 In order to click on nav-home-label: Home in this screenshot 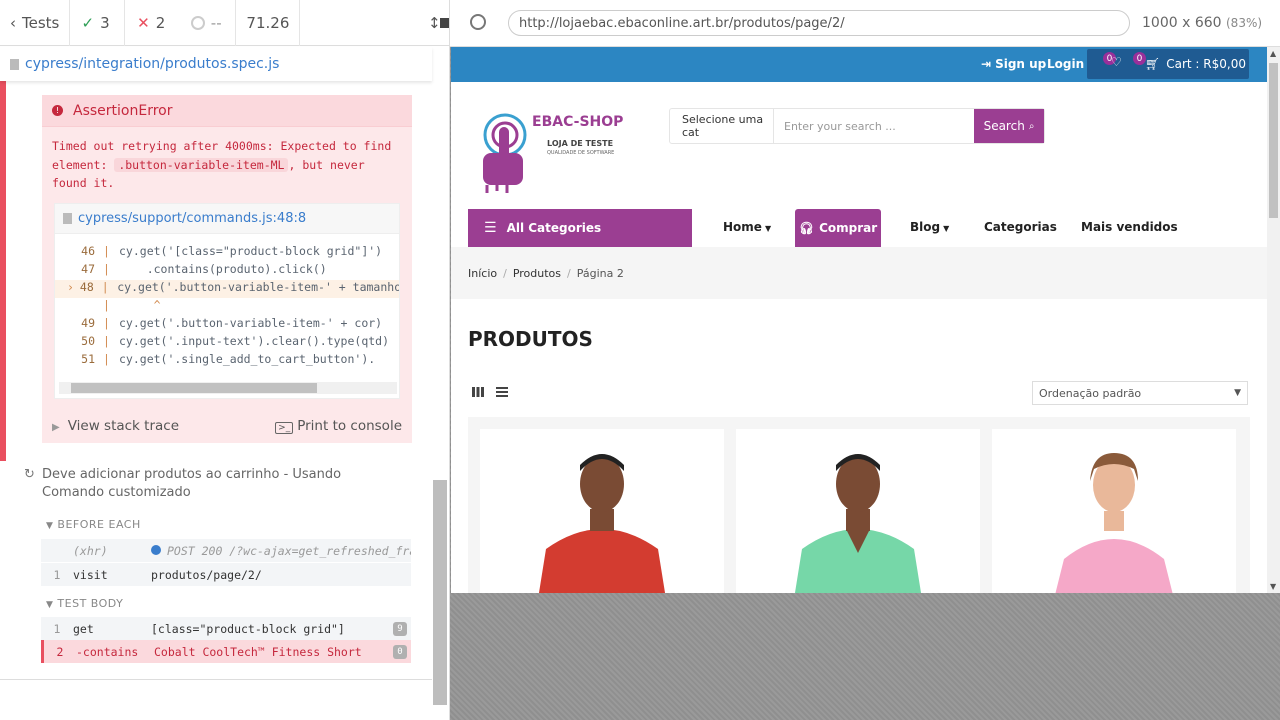, I will do `click(742, 227)`.